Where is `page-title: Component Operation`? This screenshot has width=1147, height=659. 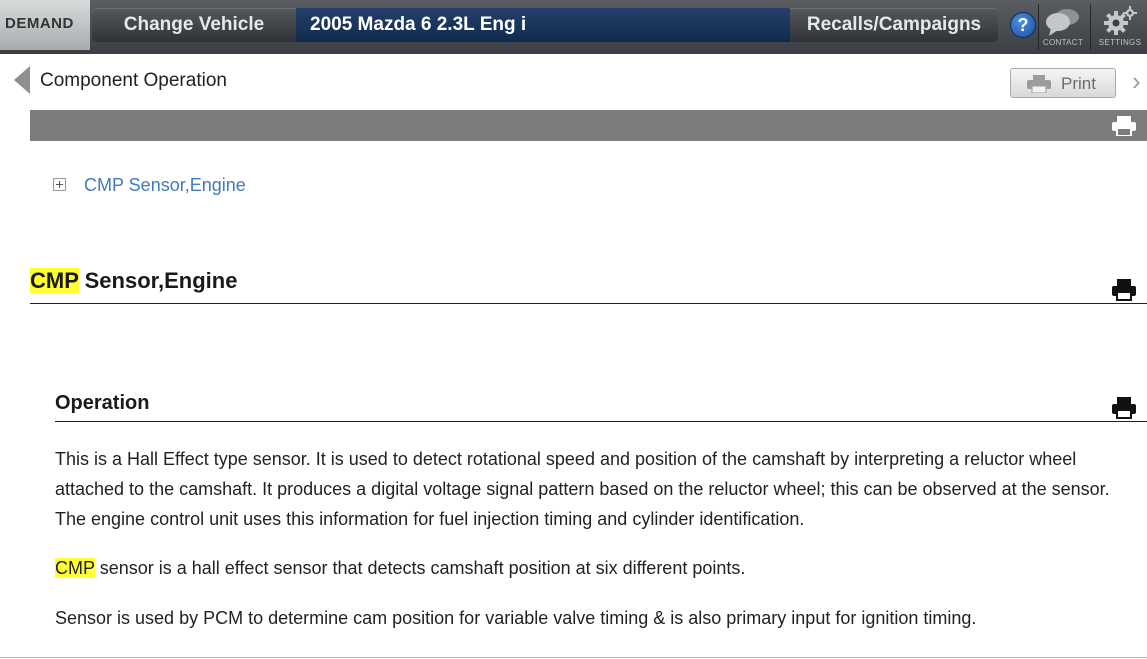
page-title: Component Operation is located at coordinates (133, 80).